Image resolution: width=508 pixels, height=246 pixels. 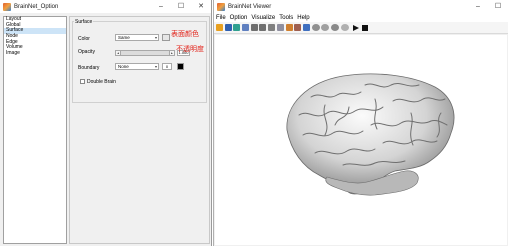 I want to click on stop-icon, so click(x=365, y=27).